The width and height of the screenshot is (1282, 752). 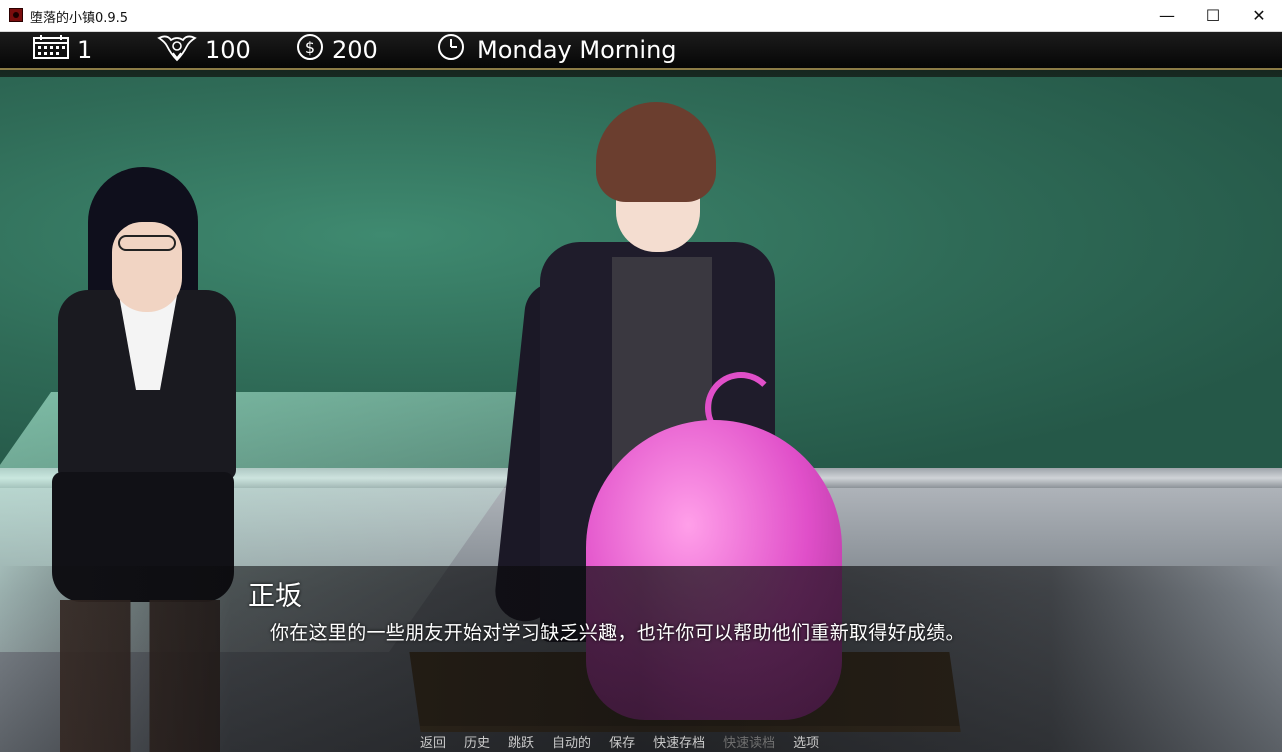 I want to click on quick-menu-history: 历史, so click(x=477, y=742).